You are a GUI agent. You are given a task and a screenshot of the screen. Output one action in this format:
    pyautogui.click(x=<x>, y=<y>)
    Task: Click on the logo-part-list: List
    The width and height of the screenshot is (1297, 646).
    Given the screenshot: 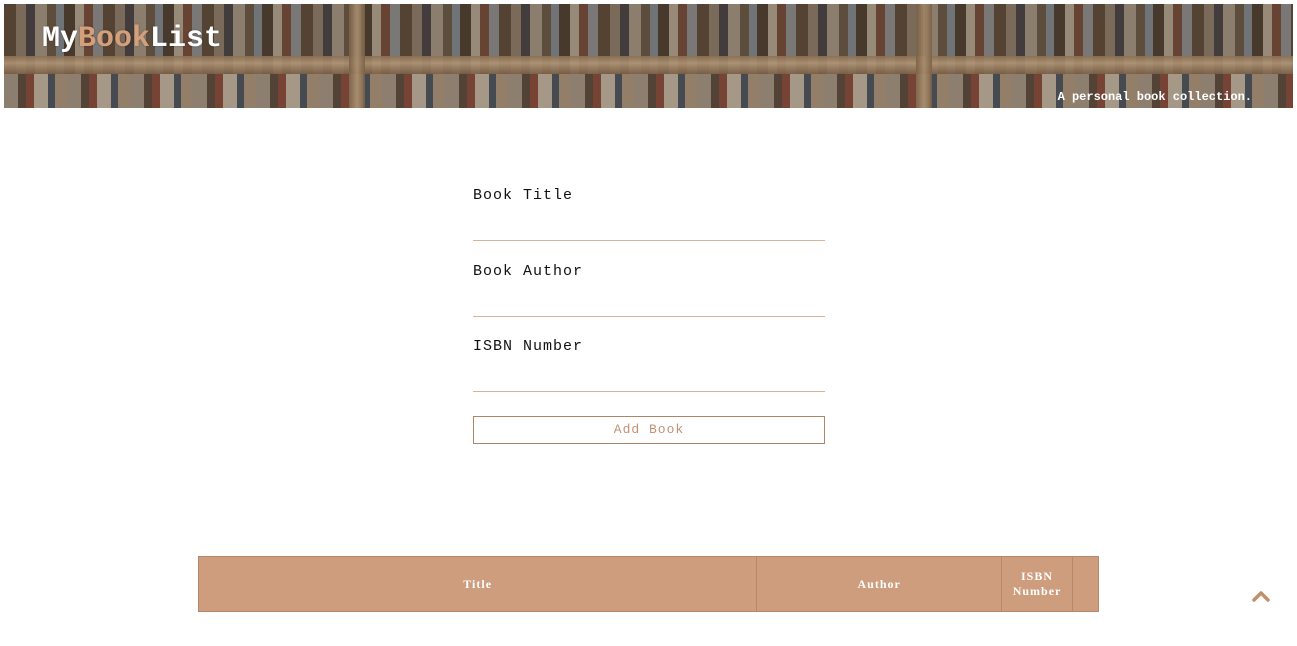 What is the action you would take?
    pyautogui.click(x=186, y=39)
    